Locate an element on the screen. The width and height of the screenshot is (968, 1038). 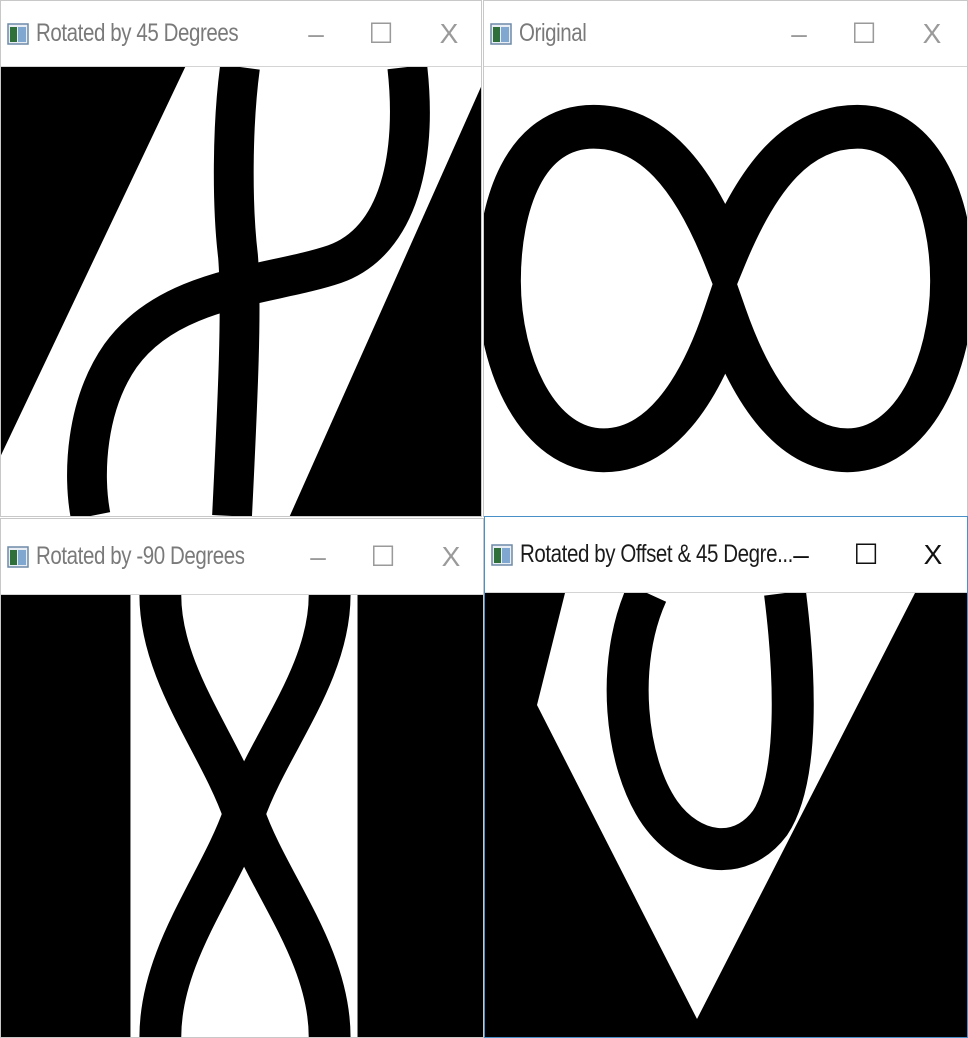
window-title: Rotated by 45 Degrees is located at coordinates (137, 33).